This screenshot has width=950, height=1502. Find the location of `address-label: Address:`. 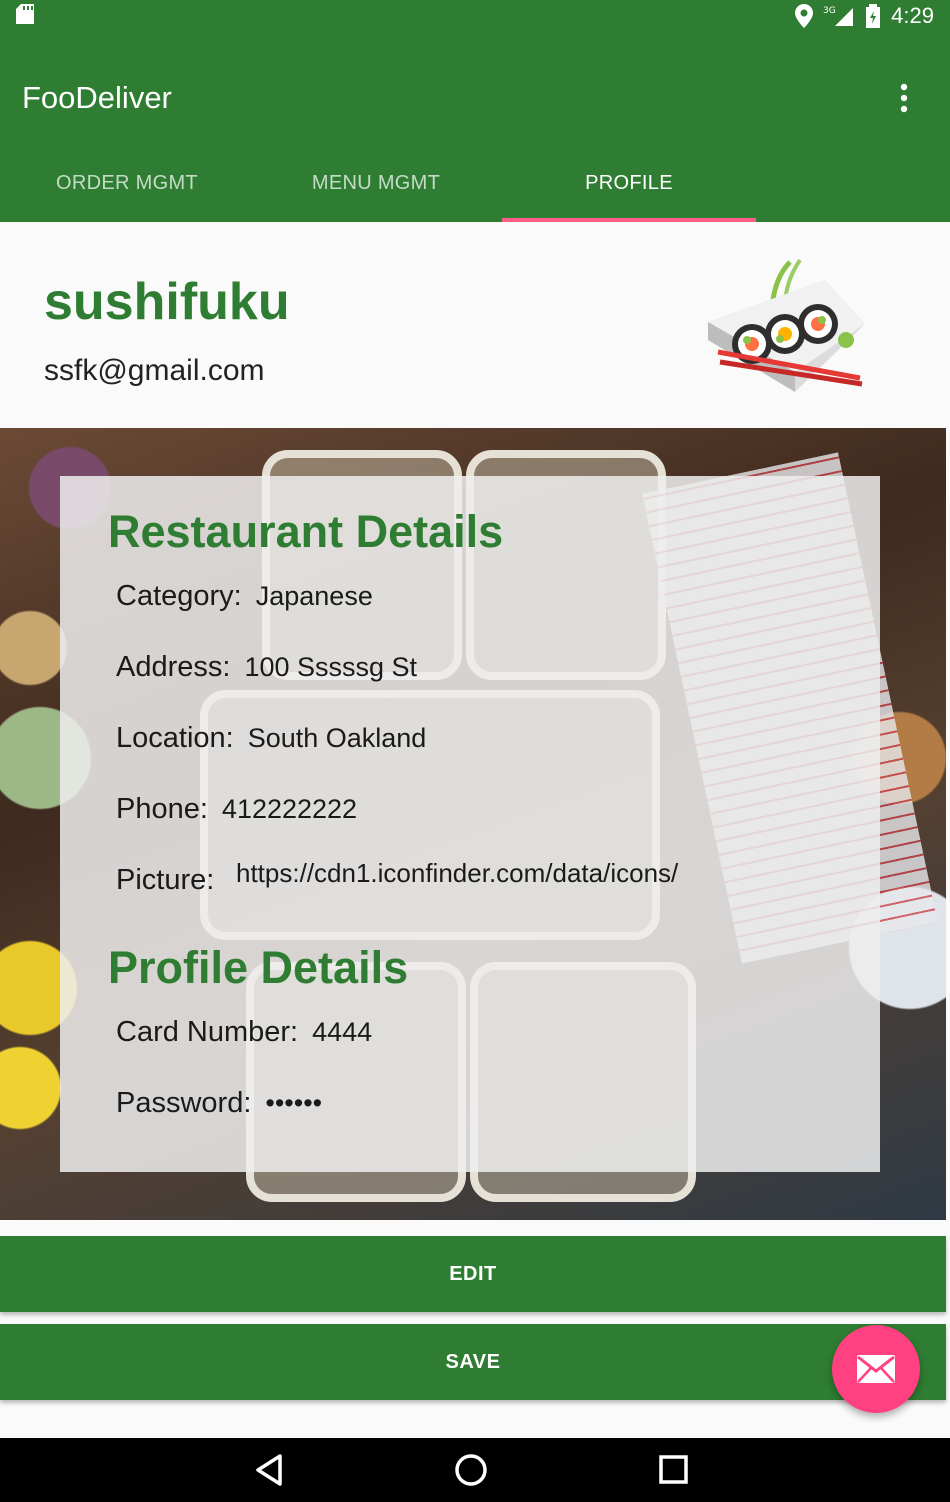

address-label: Address: is located at coordinates (173, 667).